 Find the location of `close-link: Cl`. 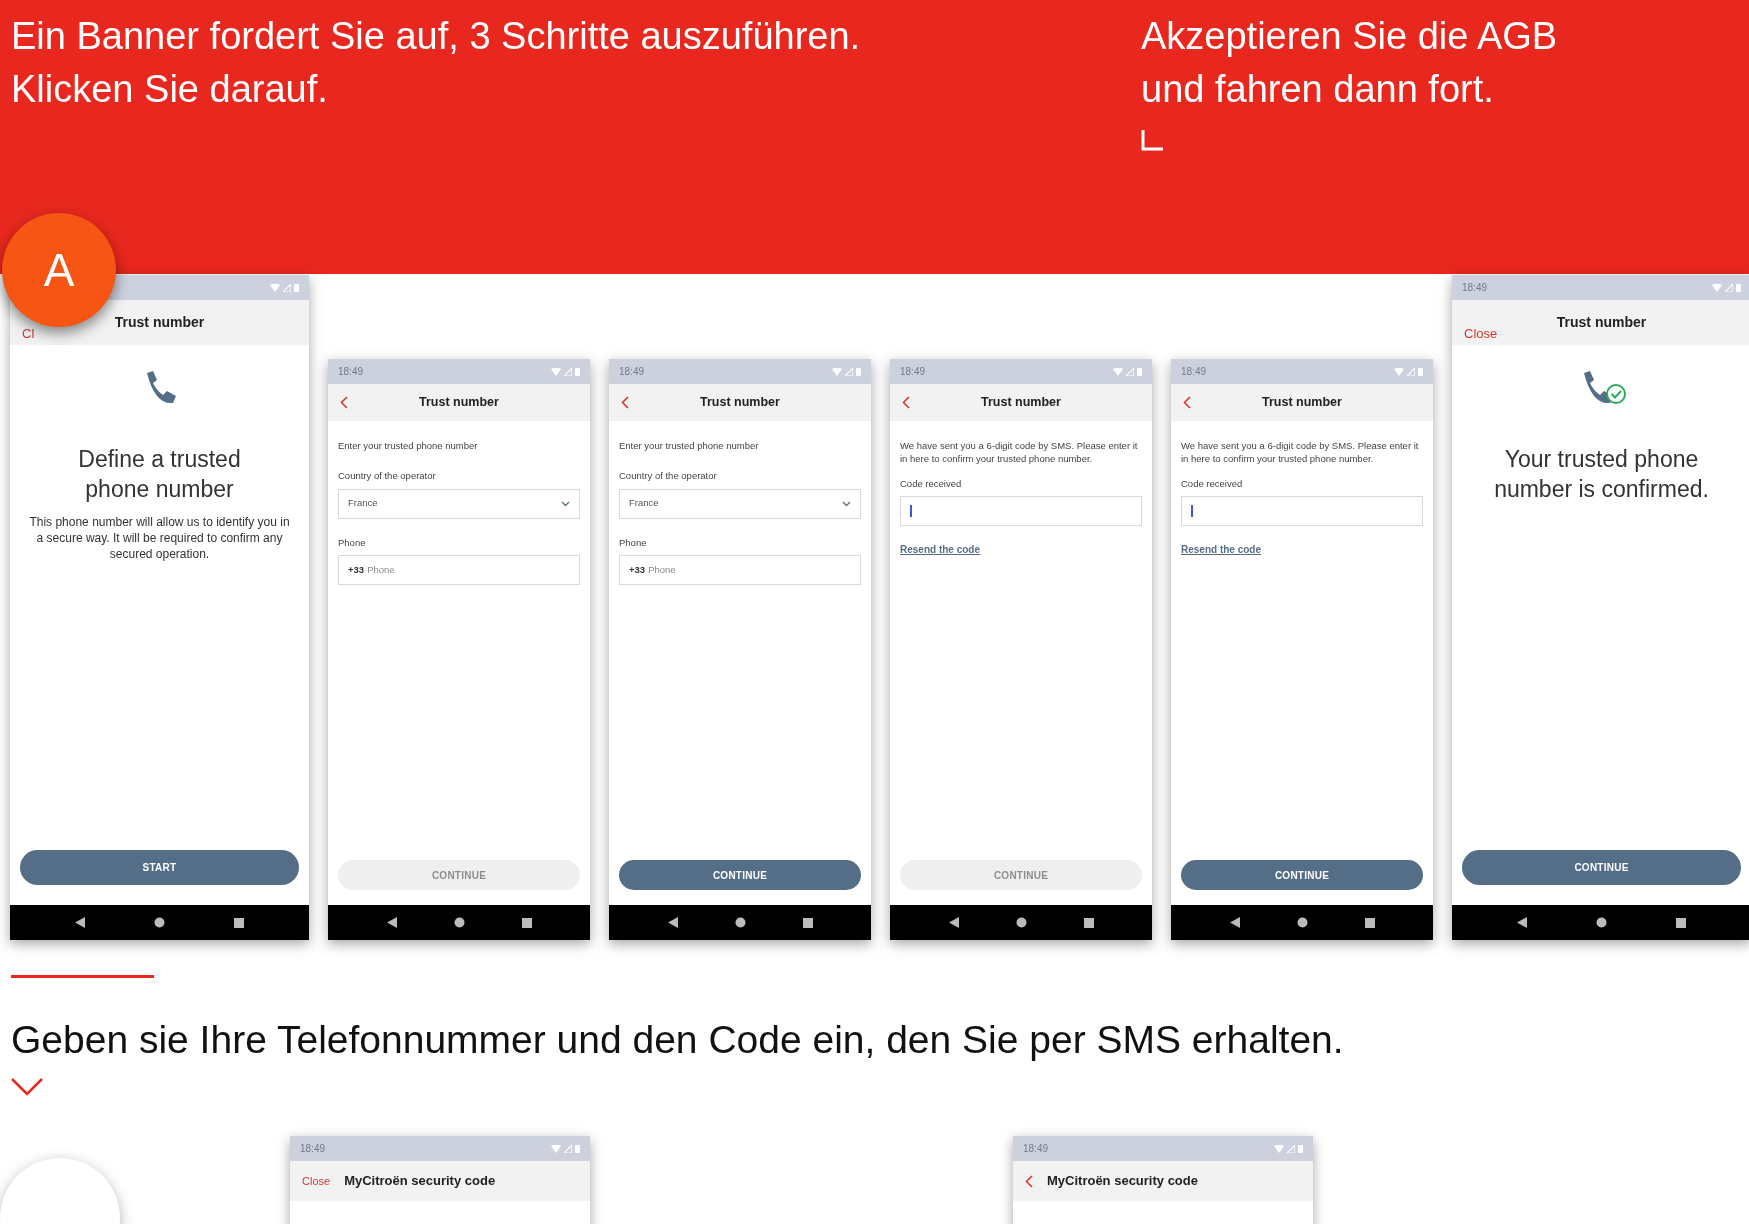

close-link: Cl is located at coordinates (28, 333).